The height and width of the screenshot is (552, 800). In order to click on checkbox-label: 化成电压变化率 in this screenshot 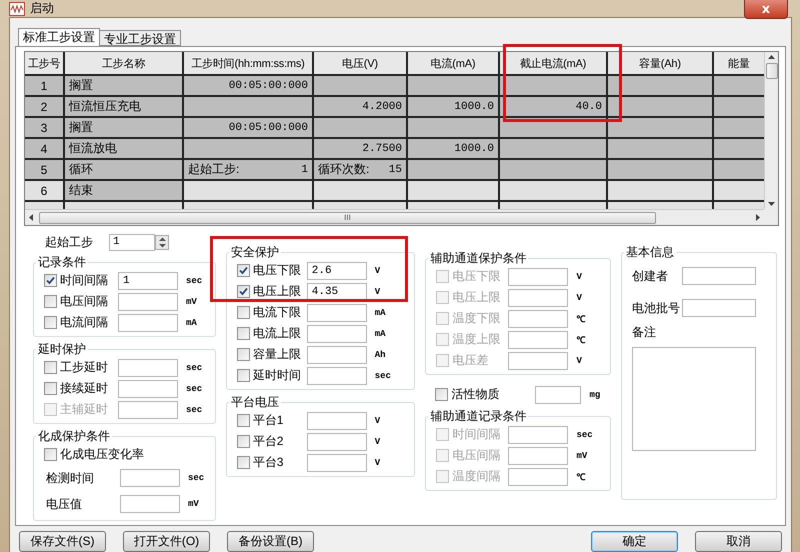, I will do `click(102, 454)`.